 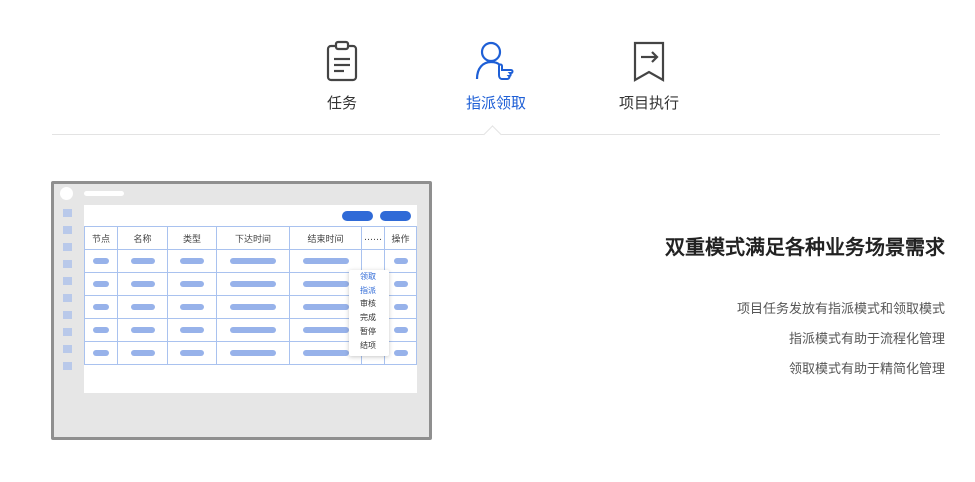 What do you see at coordinates (495, 103) in the screenshot?
I see `tab-label: 指派领取` at bounding box center [495, 103].